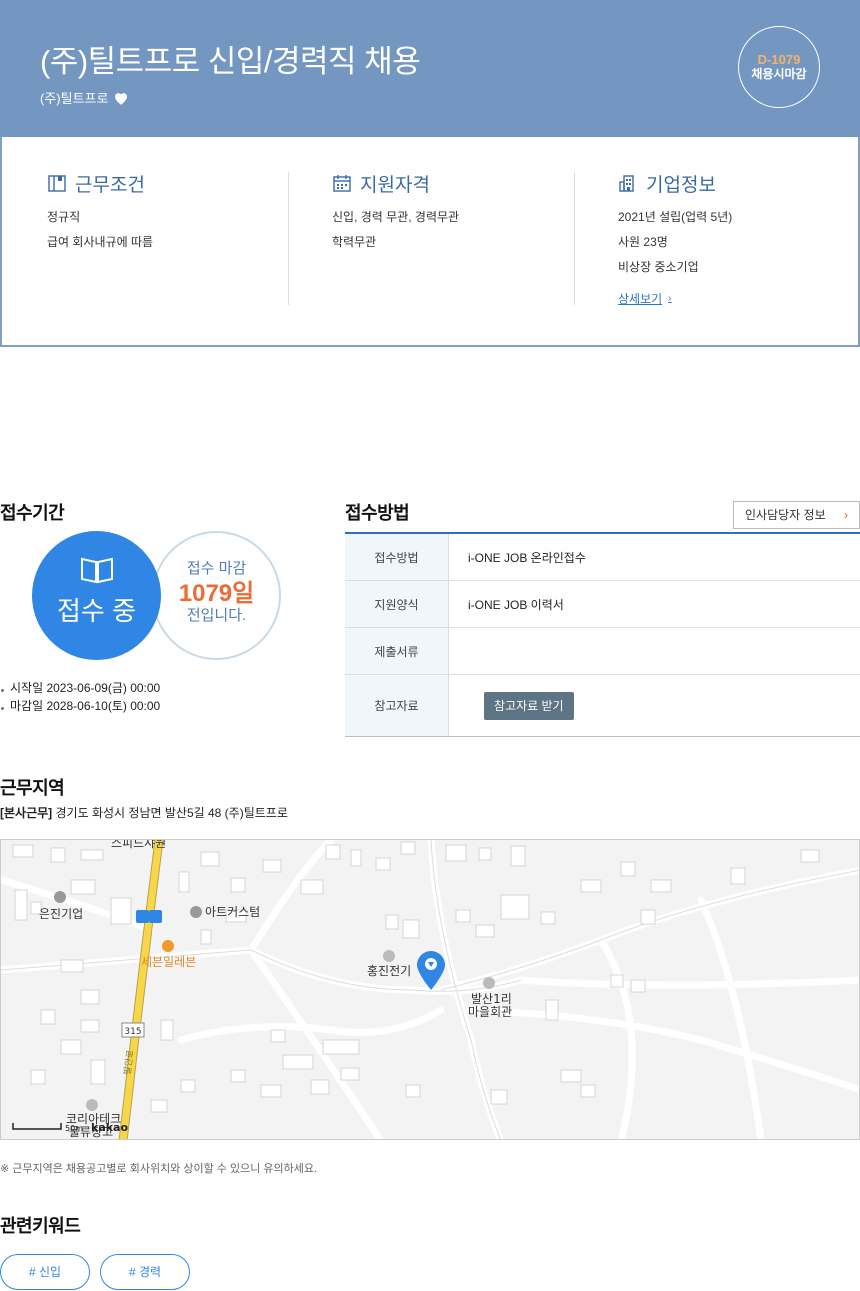 The height and width of the screenshot is (1291, 860). I want to click on poi-label: 은진기업, so click(61, 914).